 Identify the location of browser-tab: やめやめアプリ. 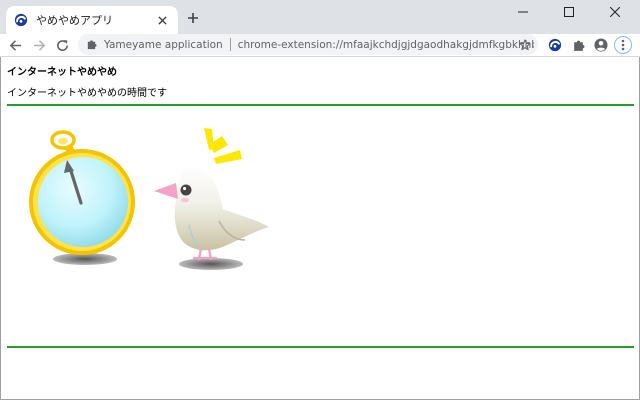
(92, 20).